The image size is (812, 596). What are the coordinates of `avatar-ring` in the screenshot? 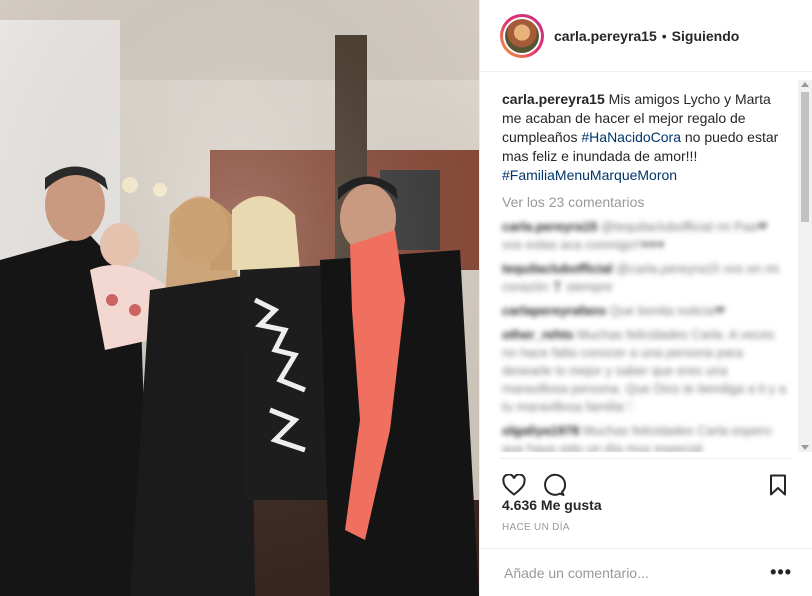 It's located at (522, 35).